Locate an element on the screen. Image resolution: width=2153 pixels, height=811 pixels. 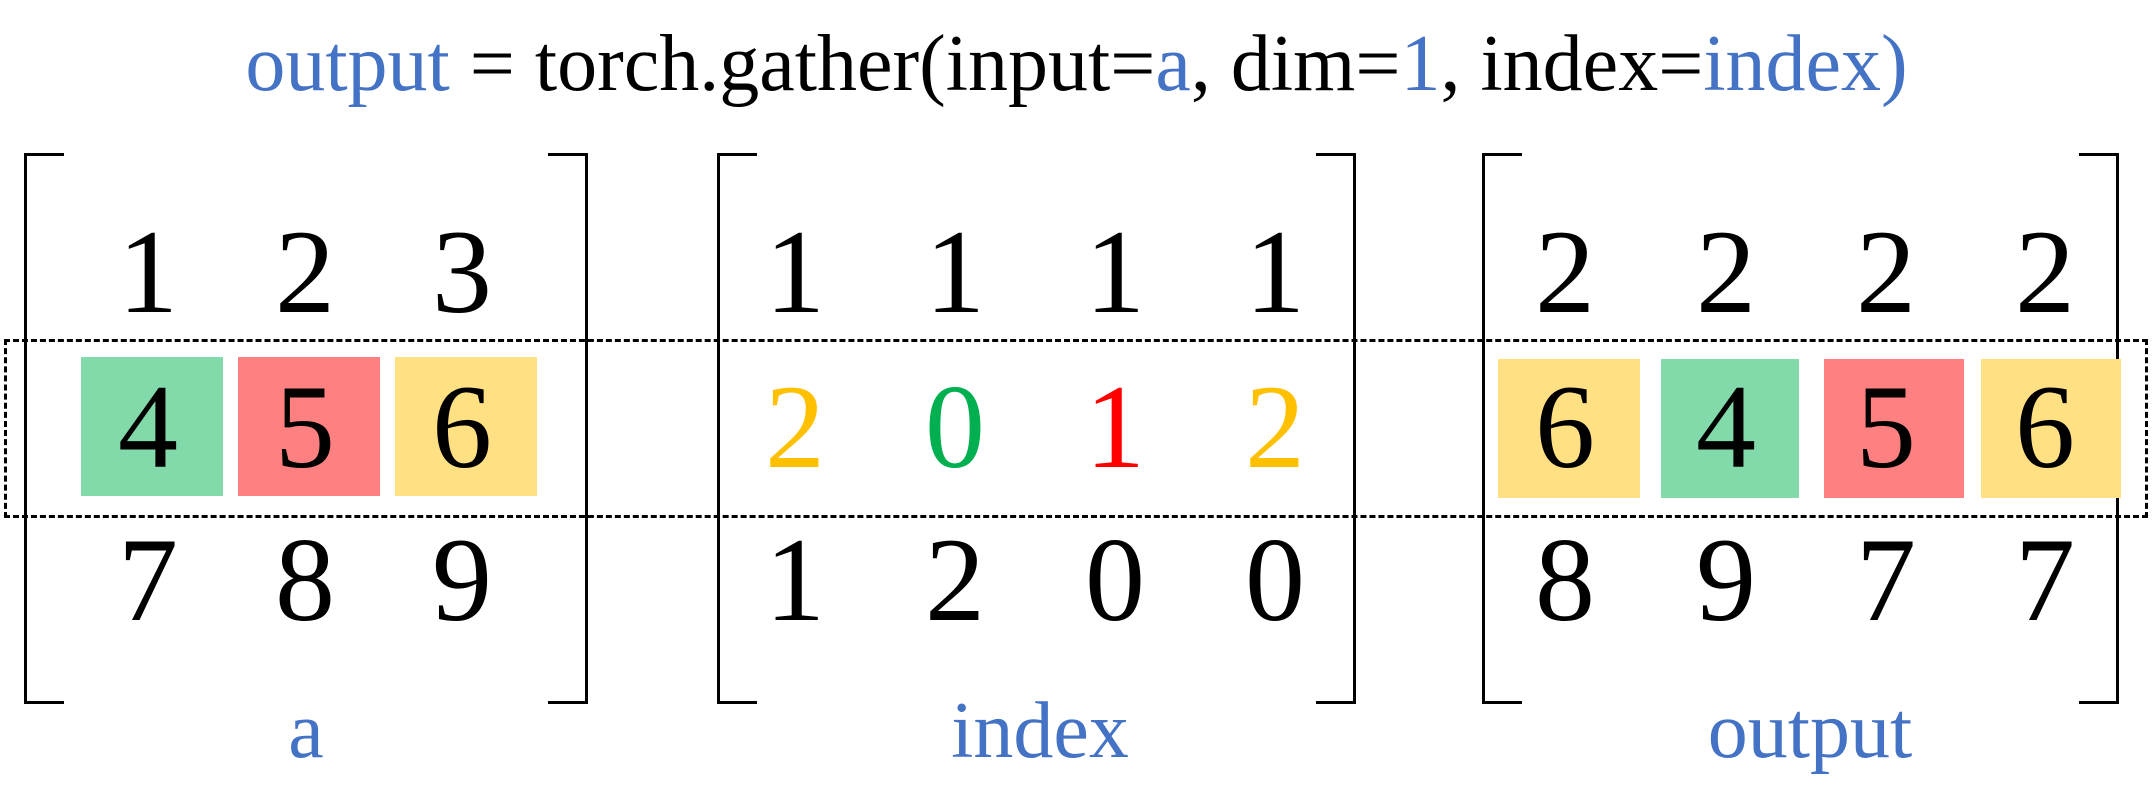
matrix-a-cell: 9 is located at coordinates (462, 579).